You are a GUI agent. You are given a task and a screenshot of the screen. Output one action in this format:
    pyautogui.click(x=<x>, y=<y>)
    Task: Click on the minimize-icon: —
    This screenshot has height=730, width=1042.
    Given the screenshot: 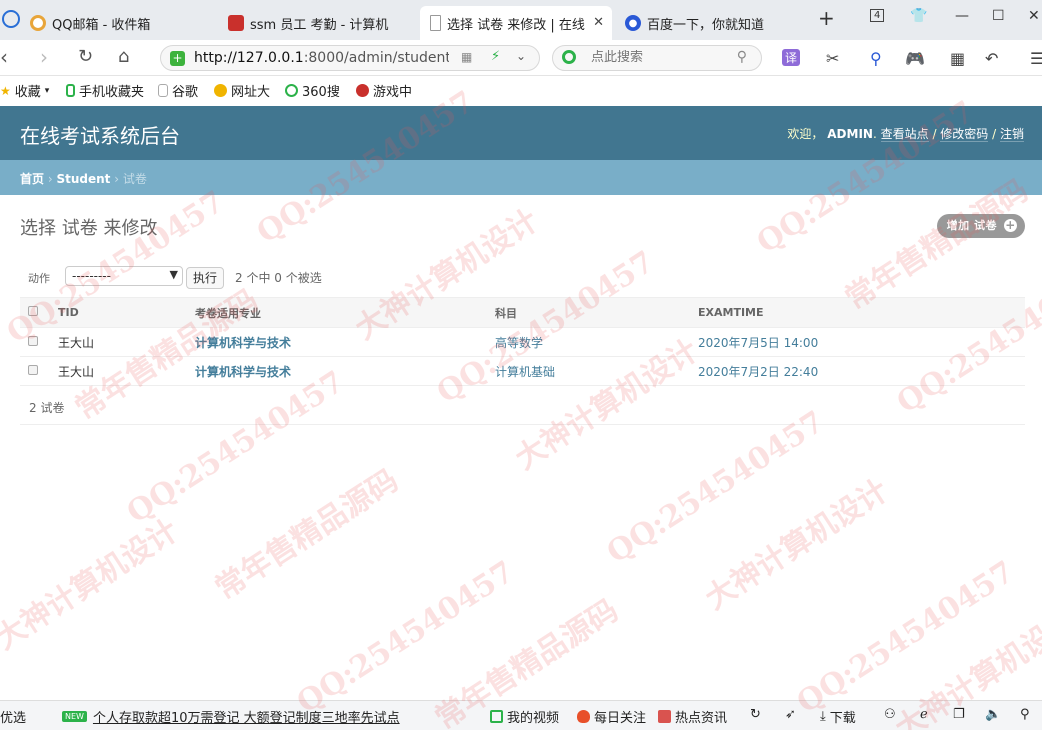 What is the action you would take?
    pyautogui.click(x=962, y=16)
    